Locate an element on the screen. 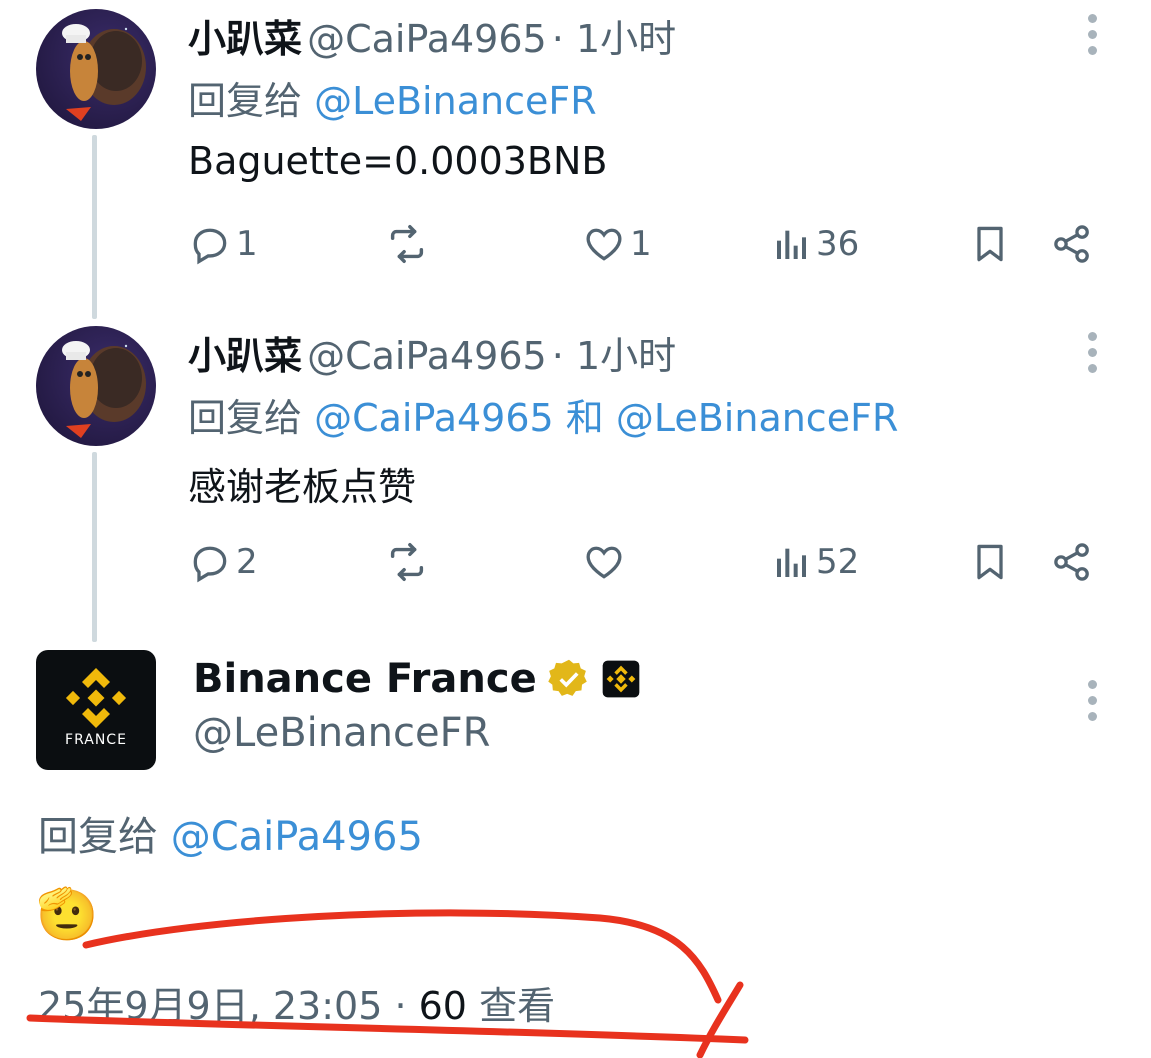  reply-count: 2 is located at coordinates (247, 562).